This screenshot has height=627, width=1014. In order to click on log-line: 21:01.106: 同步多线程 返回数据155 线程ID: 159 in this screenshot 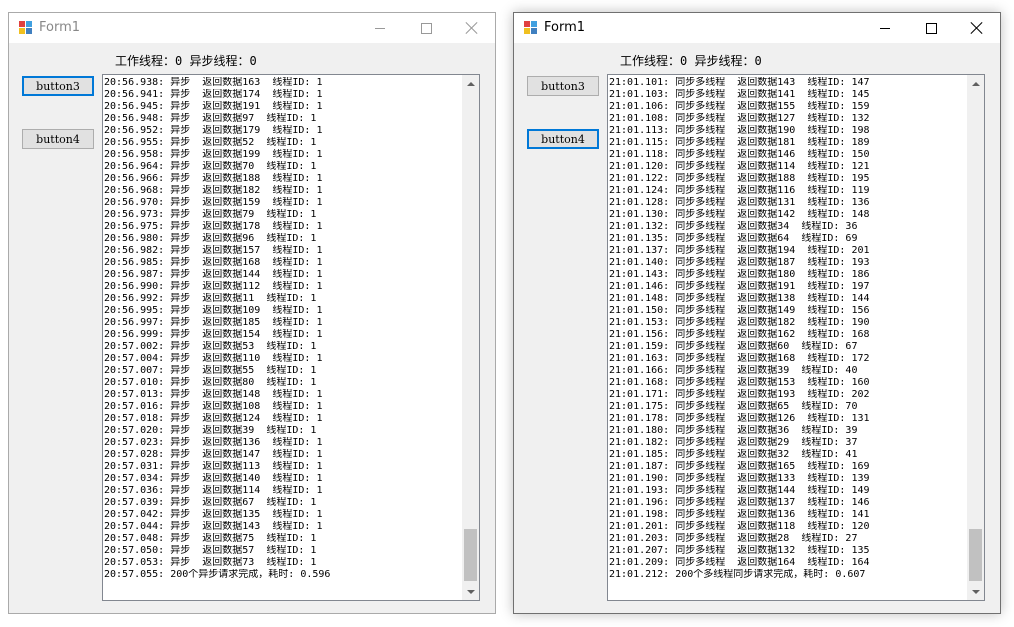, I will do `click(739, 106)`.